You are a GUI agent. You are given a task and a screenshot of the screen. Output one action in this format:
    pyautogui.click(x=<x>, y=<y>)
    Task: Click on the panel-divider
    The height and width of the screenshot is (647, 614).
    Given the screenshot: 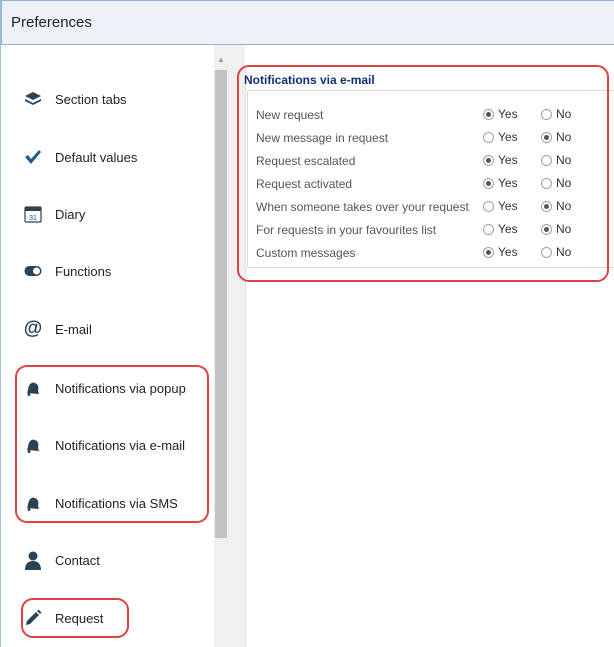 What is the action you would take?
    pyautogui.click(x=236, y=346)
    